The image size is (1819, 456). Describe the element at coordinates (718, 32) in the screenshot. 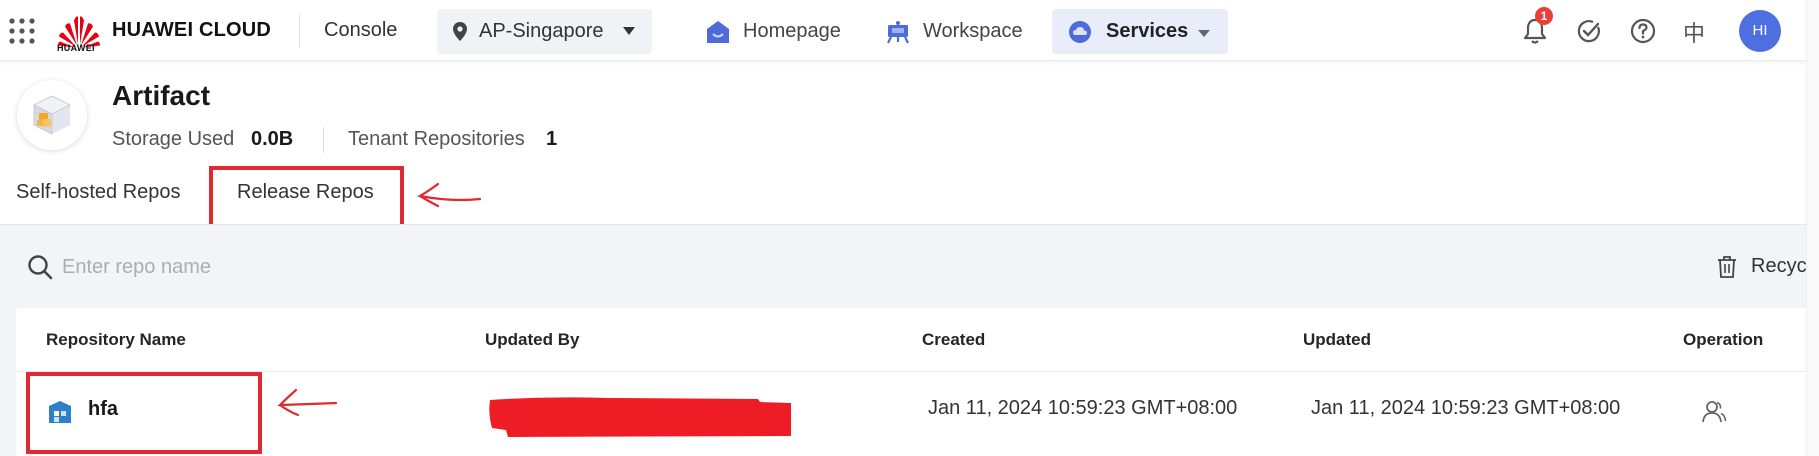

I see `home-icon` at that location.